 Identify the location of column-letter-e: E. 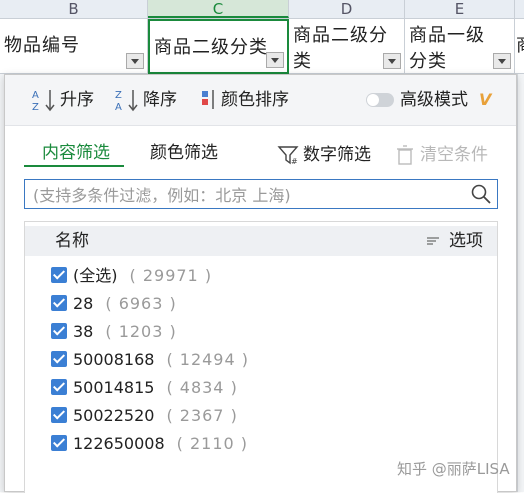
(460, 9).